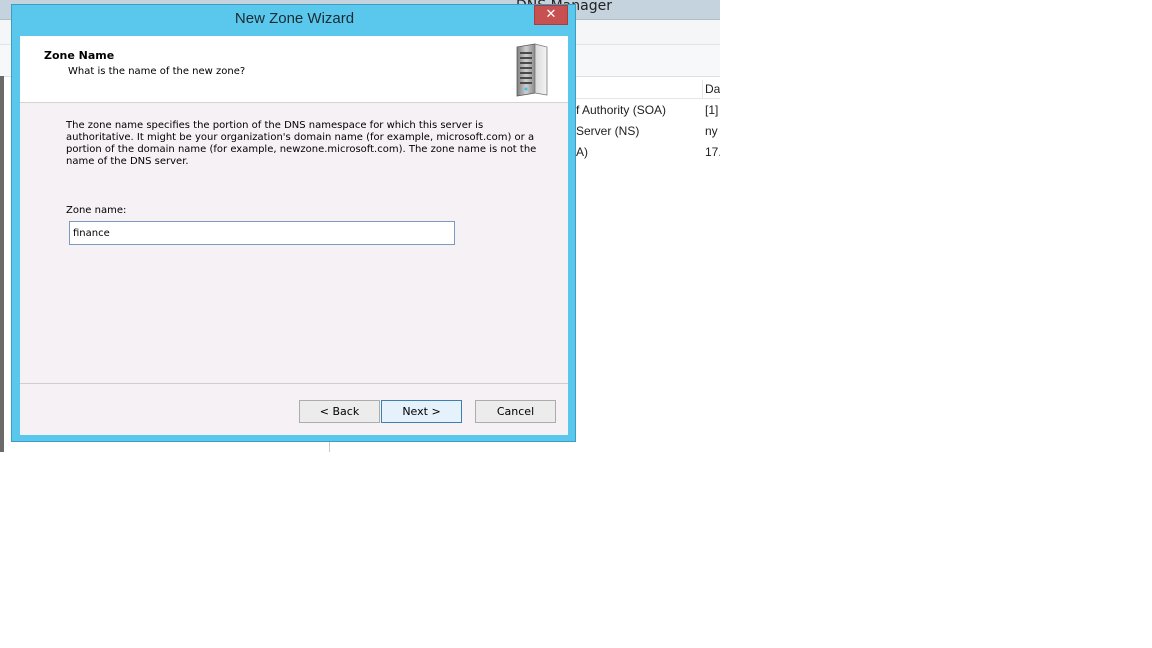  What do you see at coordinates (262, 233) in the screenshot?
I see `zone-name-input` at bounding box center [262, 233].